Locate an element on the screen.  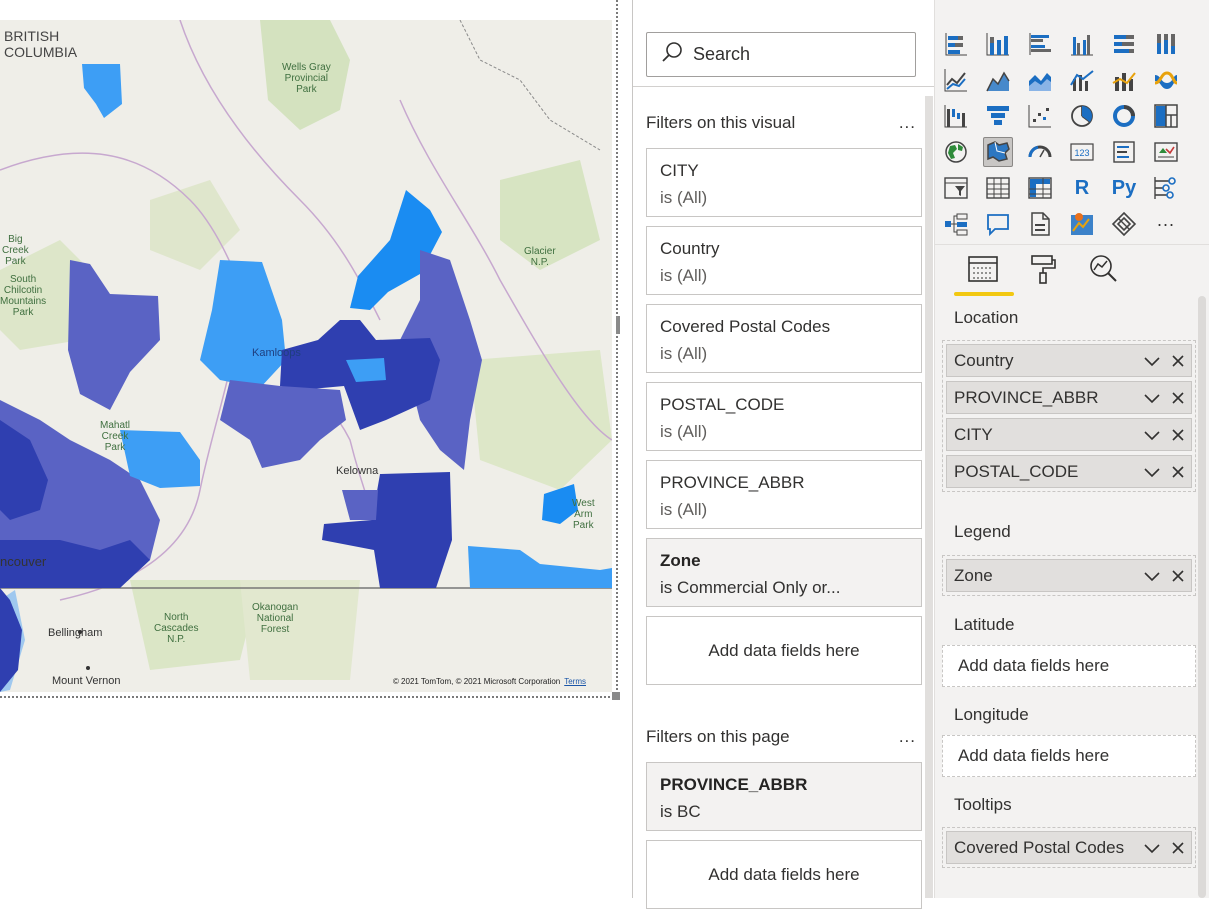
stacked-area-icon is located at coordinates (1040, 80).